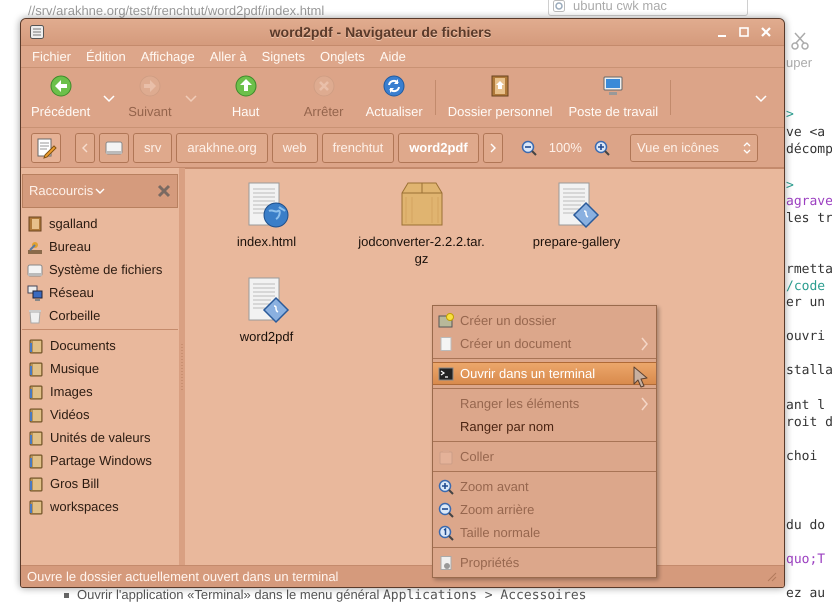  What do you see at coordinates (446, 320) in the screenshot?
I see `new-folder-icon` at bounding box center [446, 320].